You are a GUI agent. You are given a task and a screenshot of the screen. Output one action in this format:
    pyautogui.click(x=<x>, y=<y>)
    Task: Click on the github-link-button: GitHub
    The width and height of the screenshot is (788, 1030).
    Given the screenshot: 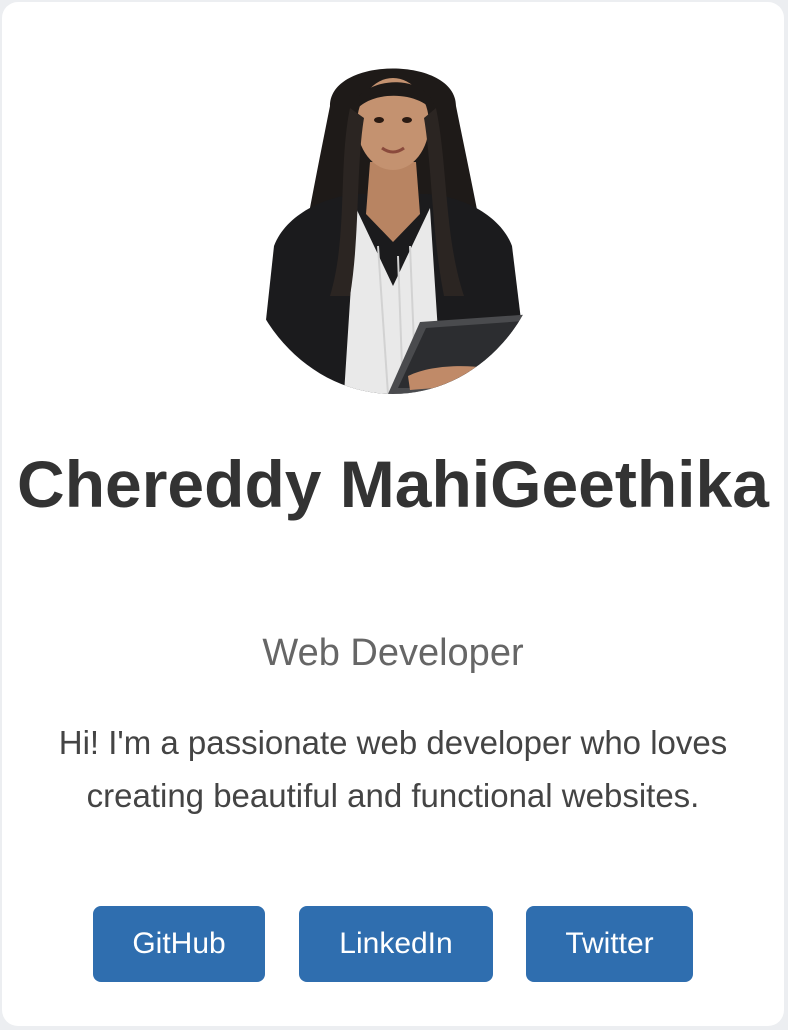 What is the action you would take?
    pyautogui.click(x=179, y=944)
    